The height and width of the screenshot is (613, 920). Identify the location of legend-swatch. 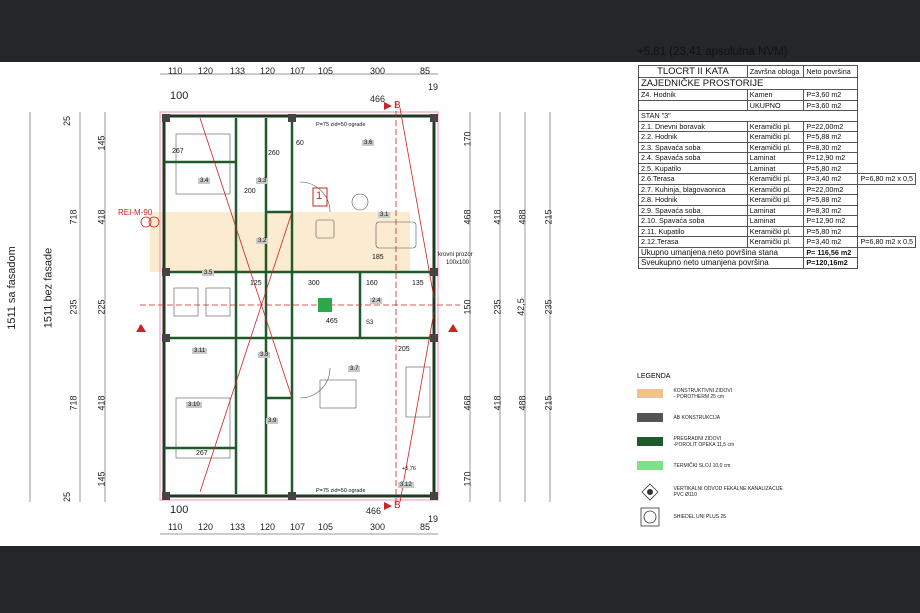
(650, 418).